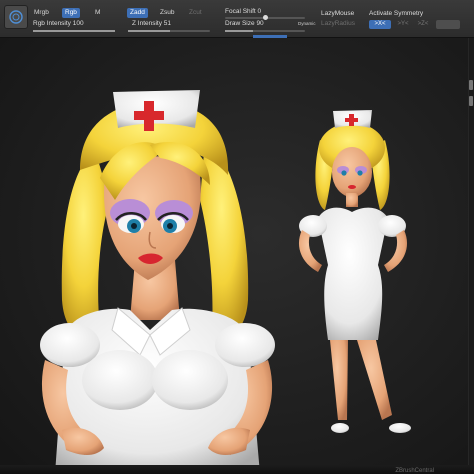 This screenshot has height=474, width=474. I want to click on focal-shift-slider: Focal Shift 0, so click(243, 11).